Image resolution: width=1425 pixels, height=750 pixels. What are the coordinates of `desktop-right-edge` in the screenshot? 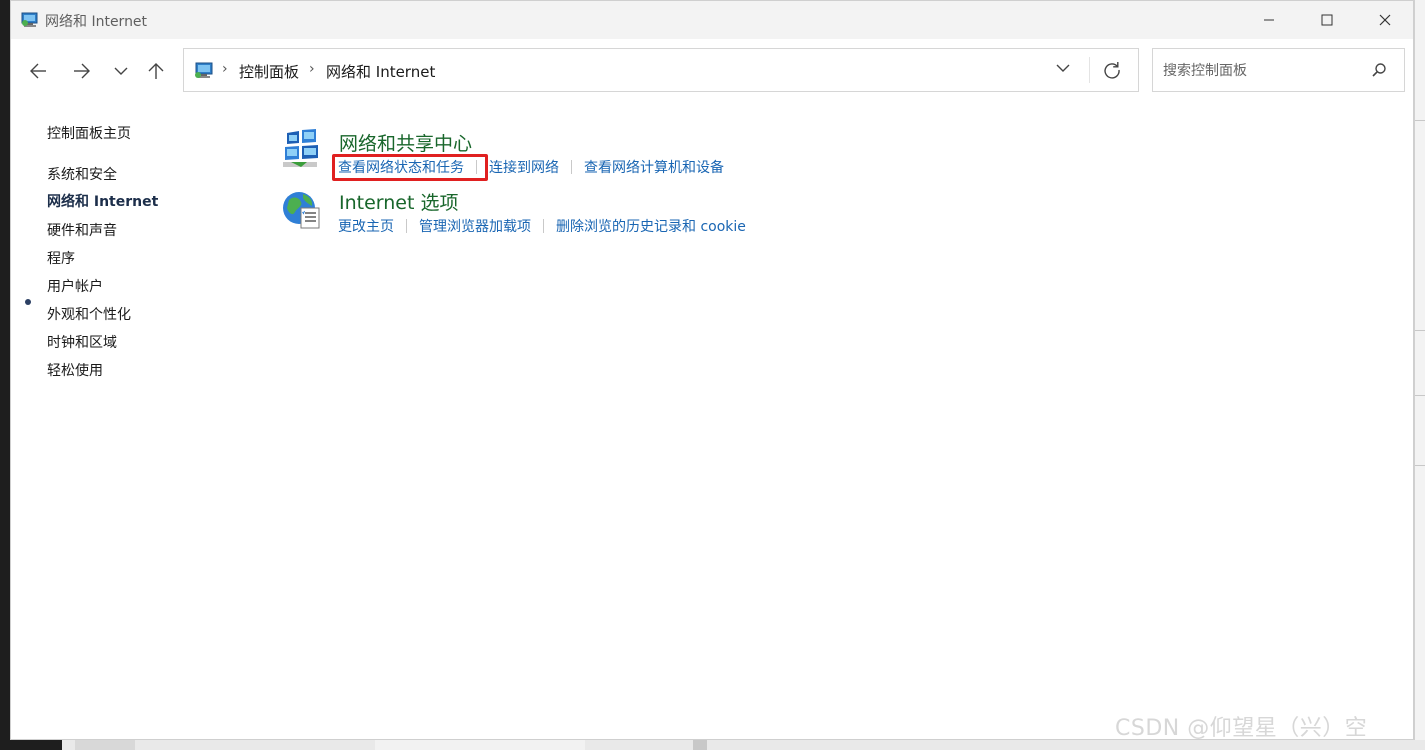 It's located at (1419, 375).